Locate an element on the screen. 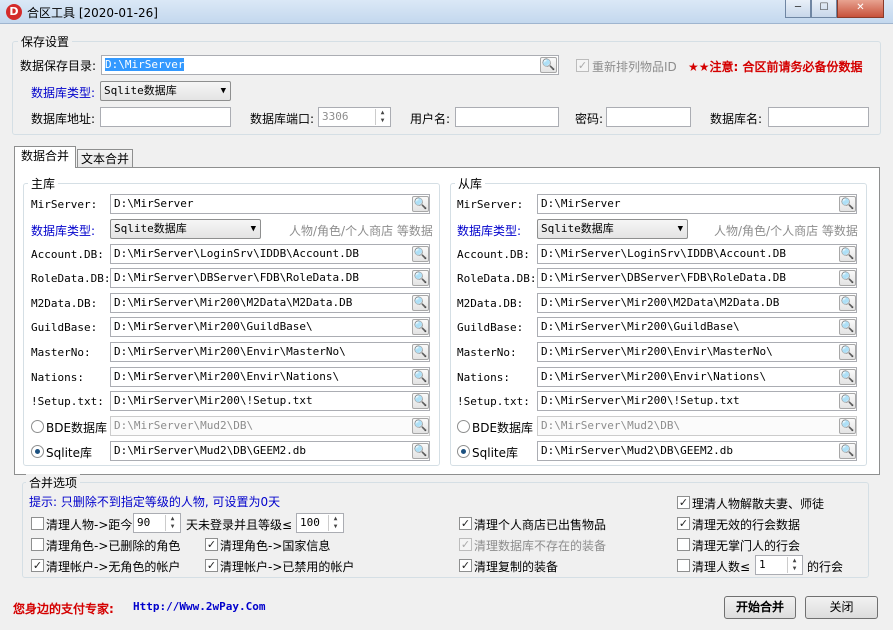 Image resolution: width=893 pixels, height=630 pixels. sub-row-label: RoleData.DB: is located at coordinates (497, 278).